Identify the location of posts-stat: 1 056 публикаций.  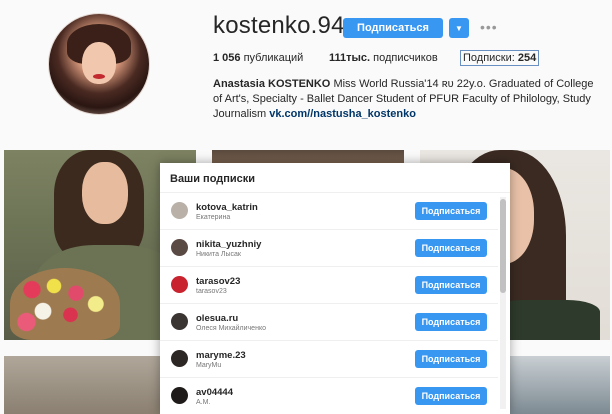
(258, 58).